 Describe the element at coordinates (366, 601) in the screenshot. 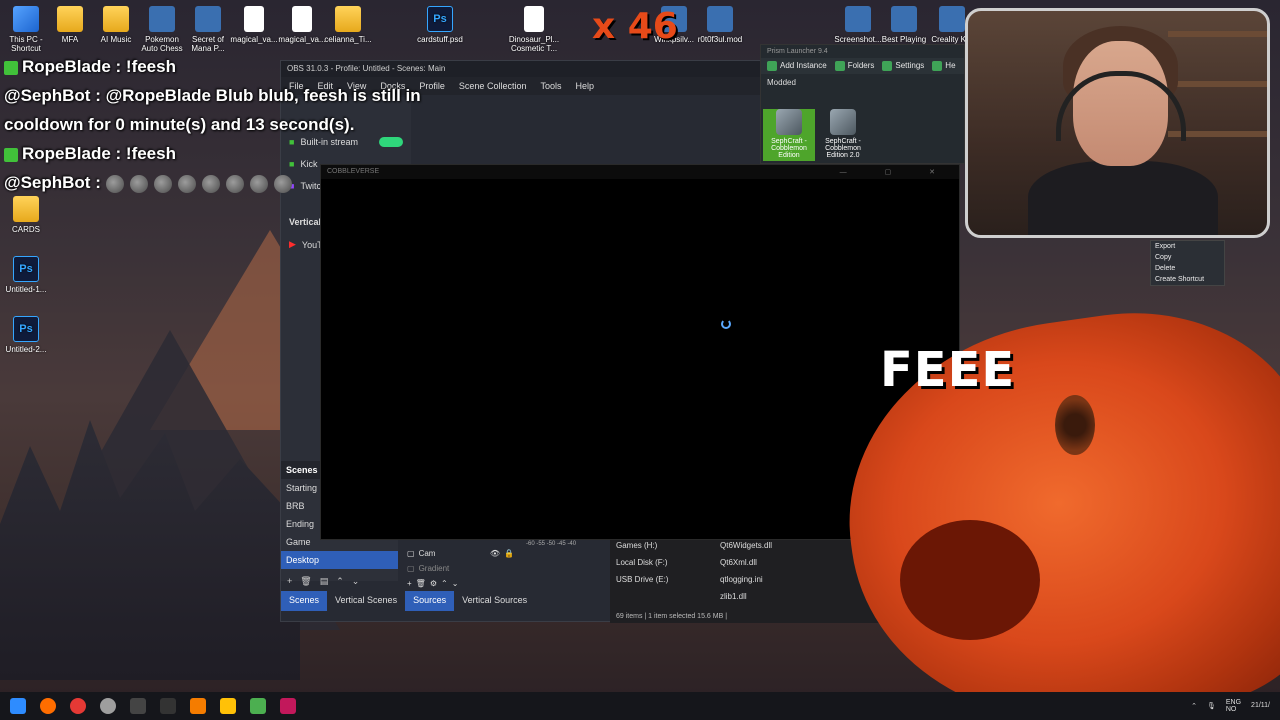

I see `tab-vertical-scenes: Vertical Scenes` at that location.